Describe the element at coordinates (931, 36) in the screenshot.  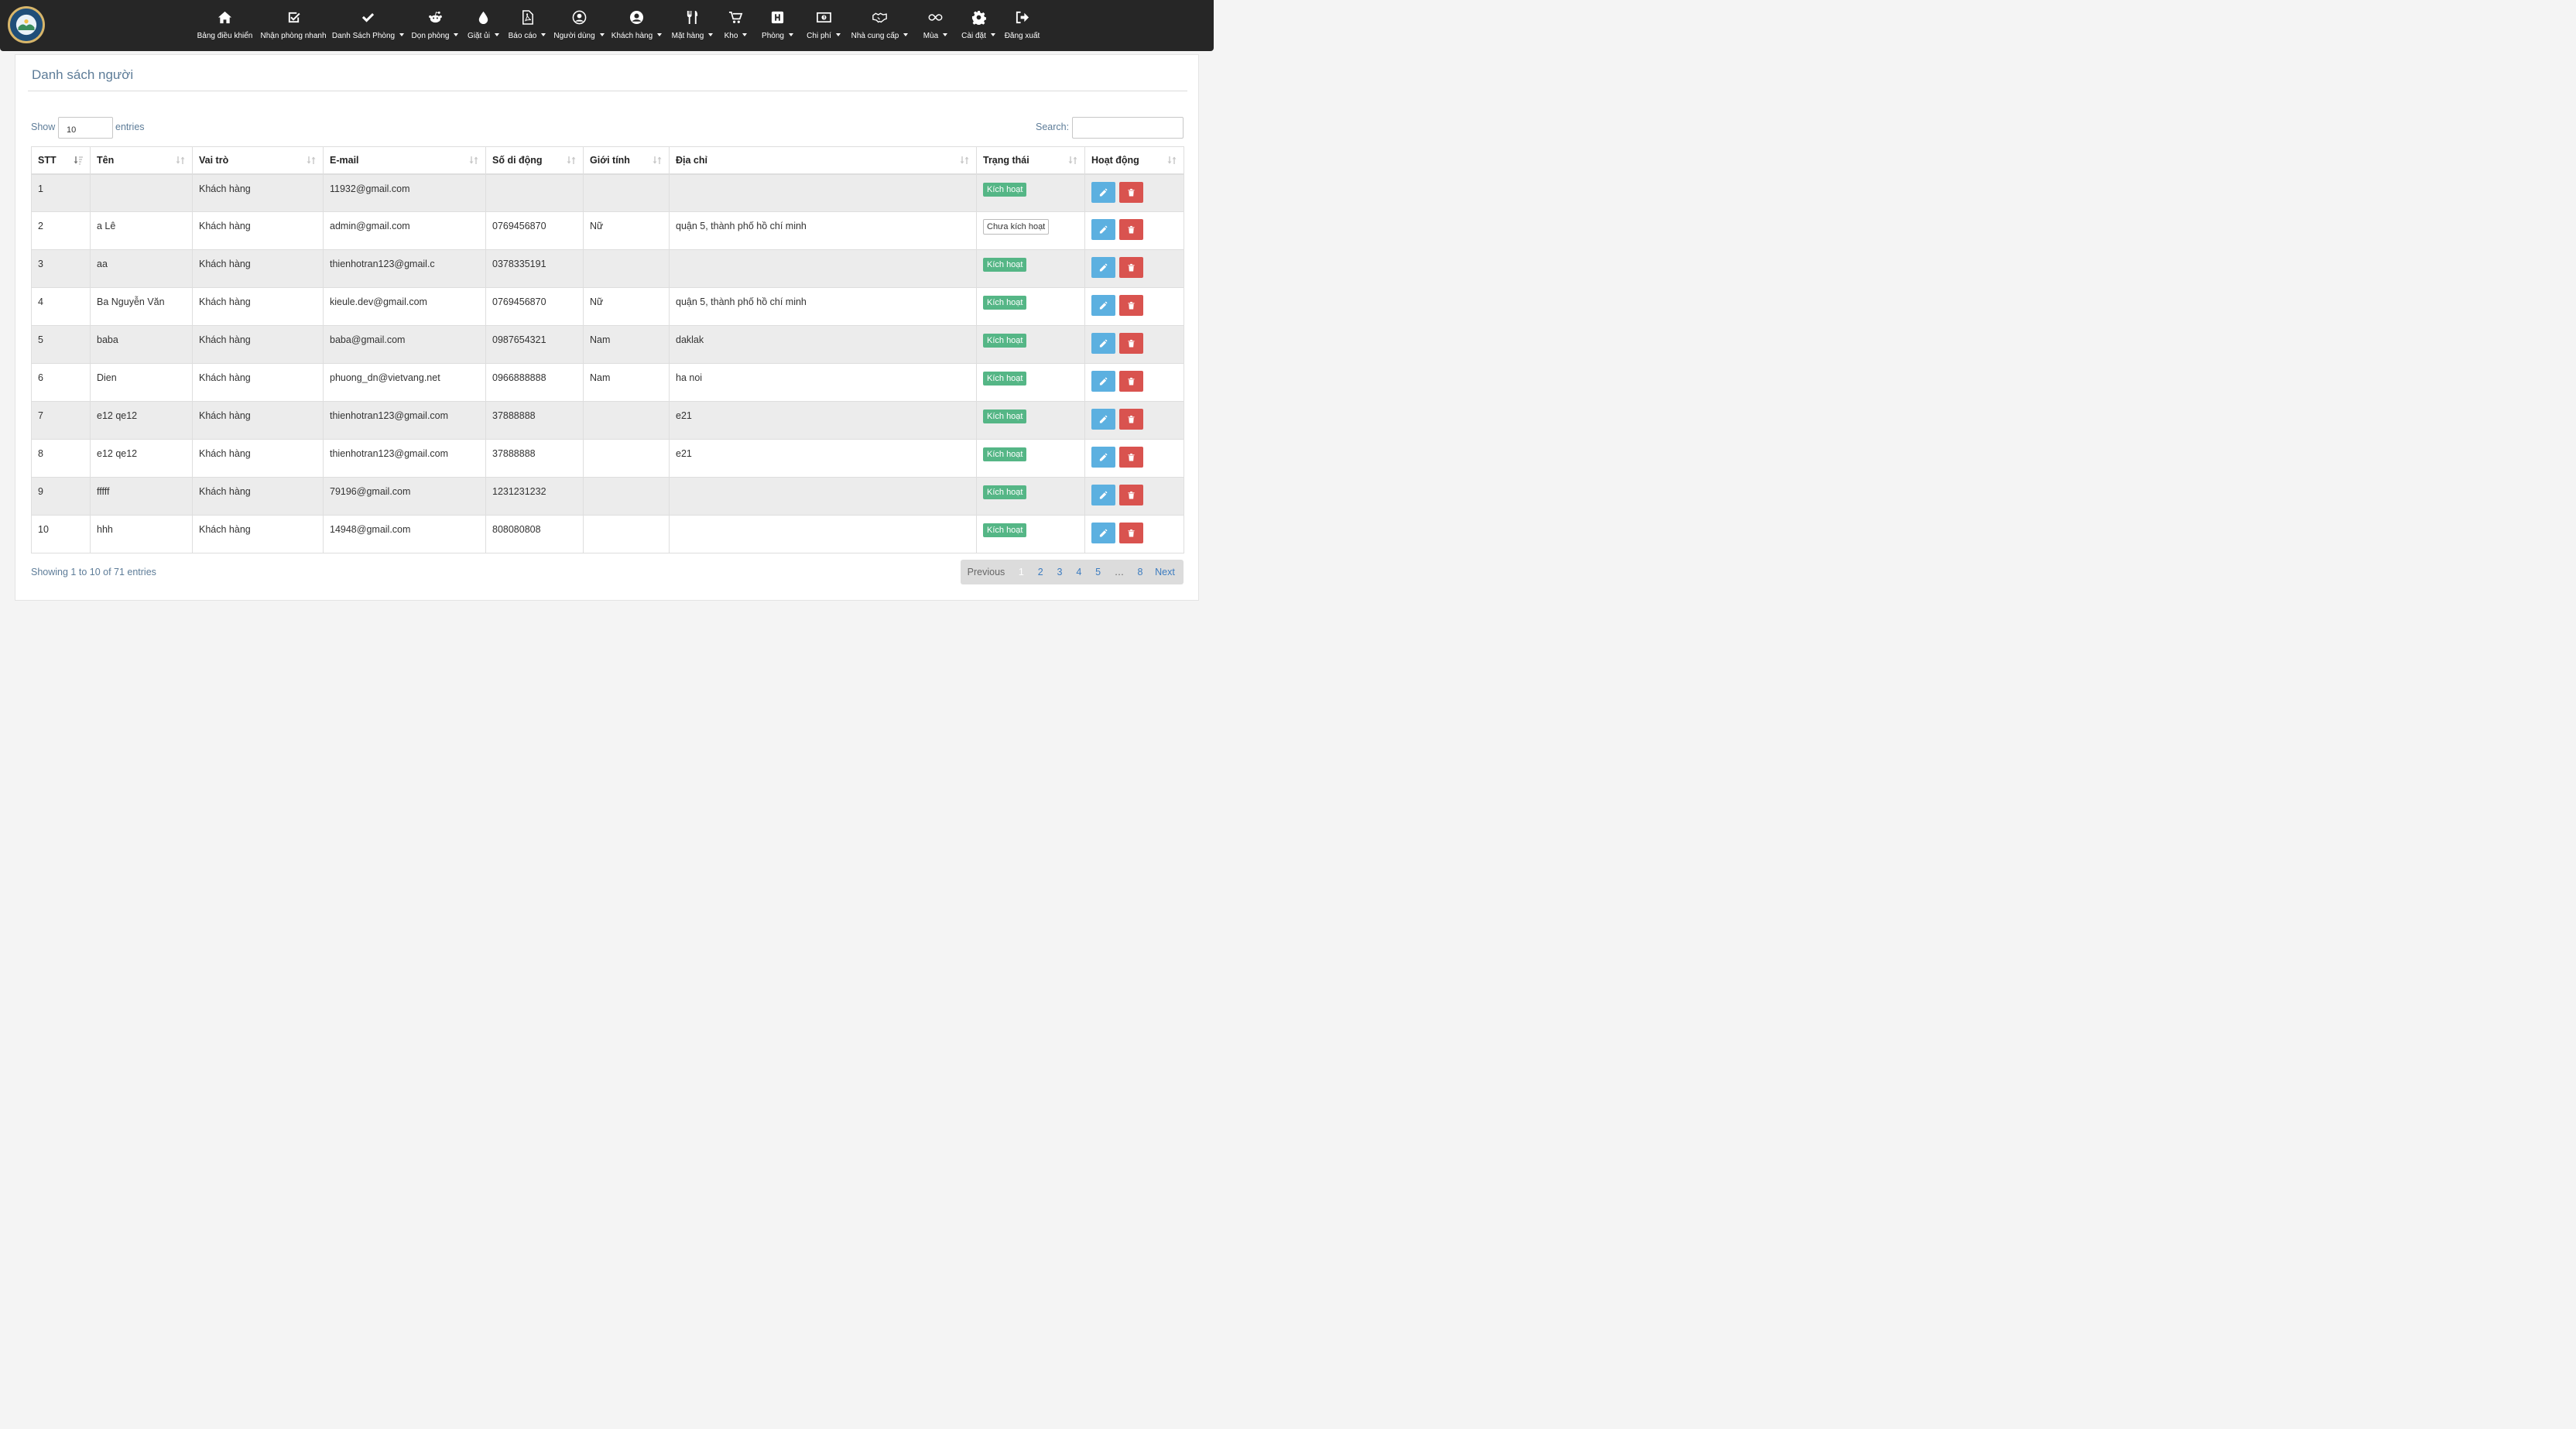
I see `nav-item-text: Mùa` at that location.